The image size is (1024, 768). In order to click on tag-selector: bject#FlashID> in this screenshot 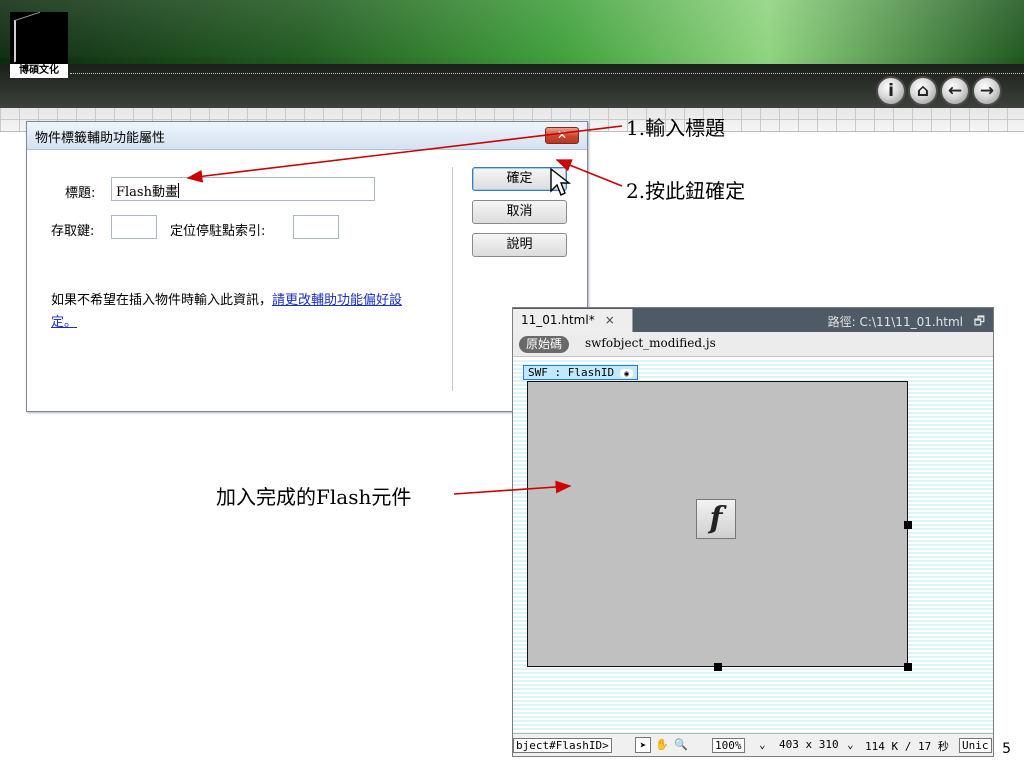, I will do `click(562, 745)`.